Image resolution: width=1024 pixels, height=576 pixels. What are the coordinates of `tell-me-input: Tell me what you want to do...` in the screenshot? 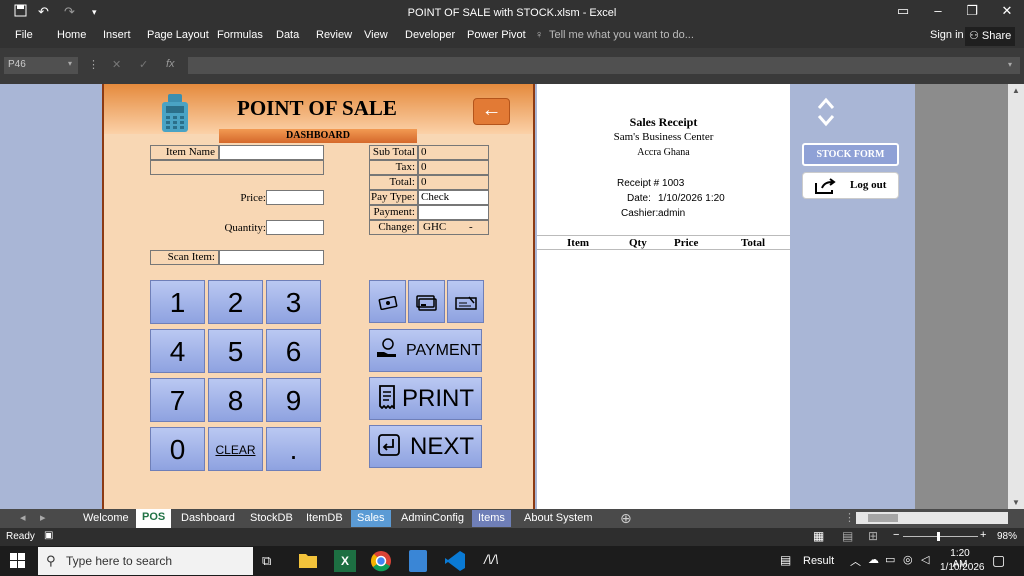 It's located at (621, 35).